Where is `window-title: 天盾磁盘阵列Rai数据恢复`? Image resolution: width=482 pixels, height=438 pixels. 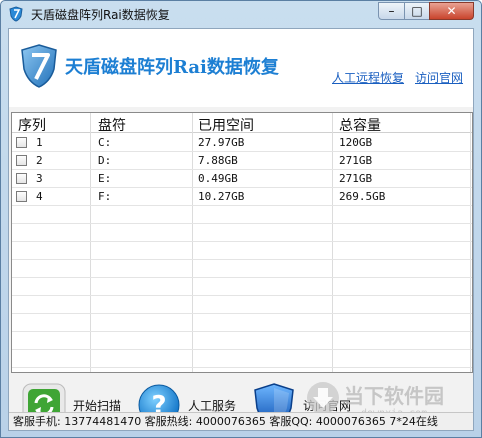
window-title: 天盾磁盘阵列Rai数据恢复 is located at coordinates (100, 15).